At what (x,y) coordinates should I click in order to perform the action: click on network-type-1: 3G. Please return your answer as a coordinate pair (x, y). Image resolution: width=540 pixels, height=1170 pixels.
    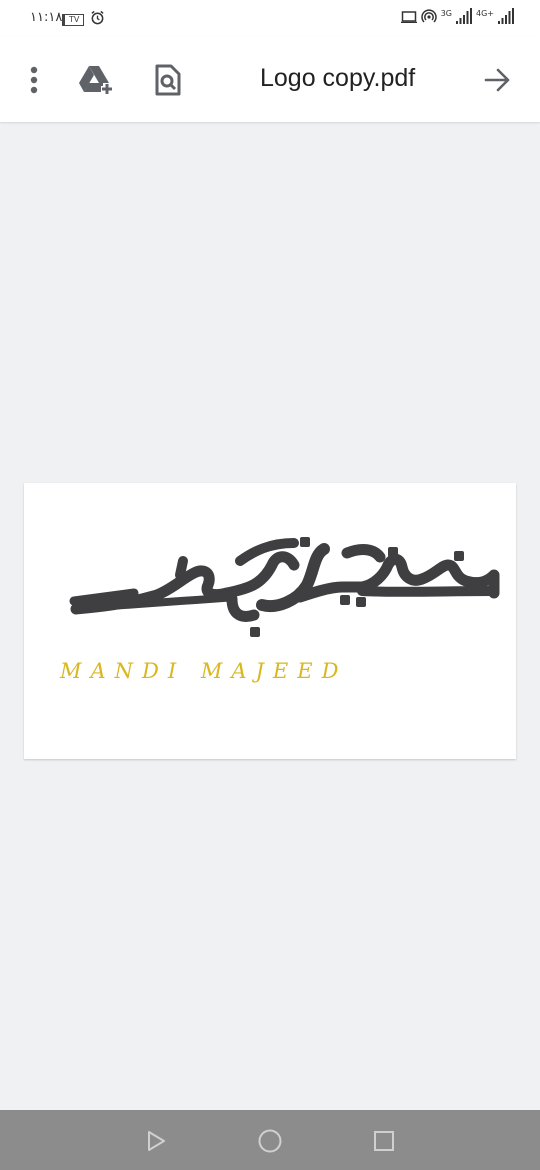
    Looking at the image, I should click on (446, 13).